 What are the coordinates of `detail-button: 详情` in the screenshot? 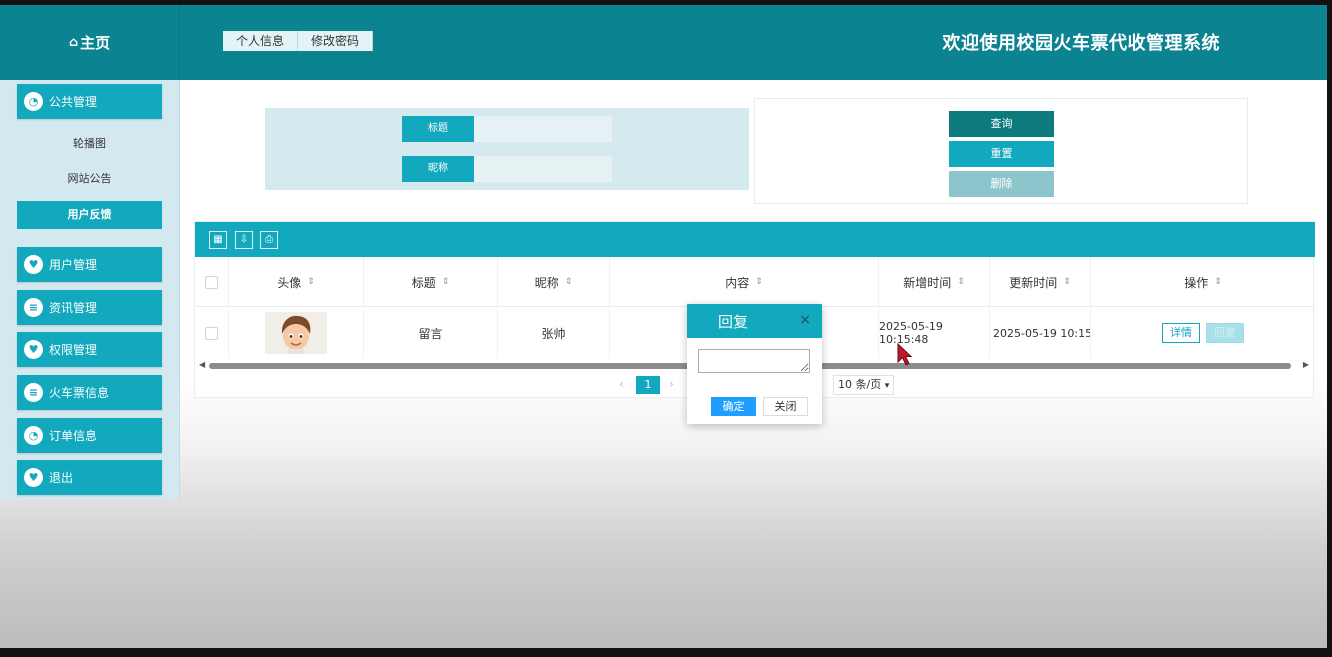 It's located at (1181, 333).